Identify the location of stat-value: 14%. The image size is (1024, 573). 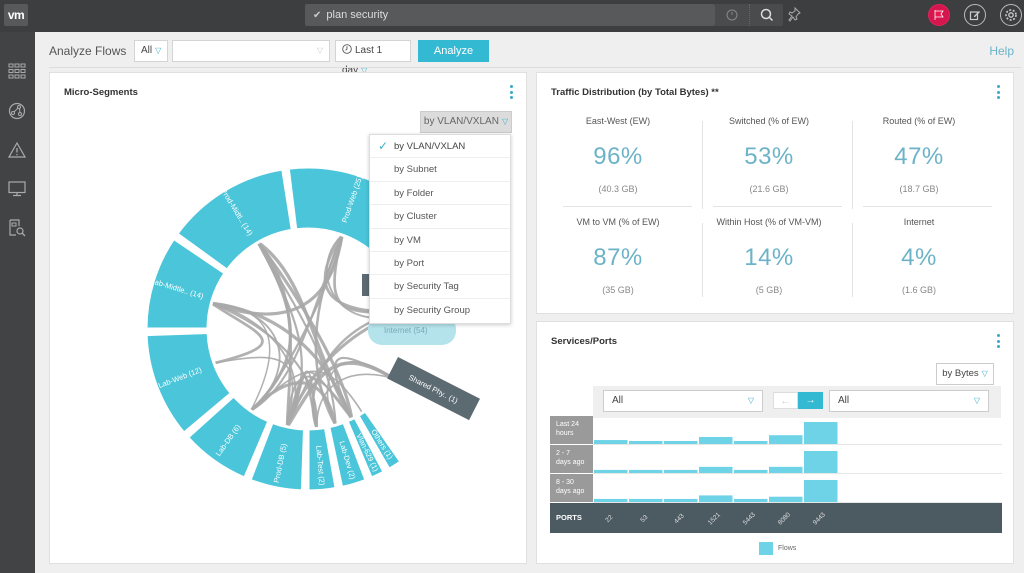
(769, 257).